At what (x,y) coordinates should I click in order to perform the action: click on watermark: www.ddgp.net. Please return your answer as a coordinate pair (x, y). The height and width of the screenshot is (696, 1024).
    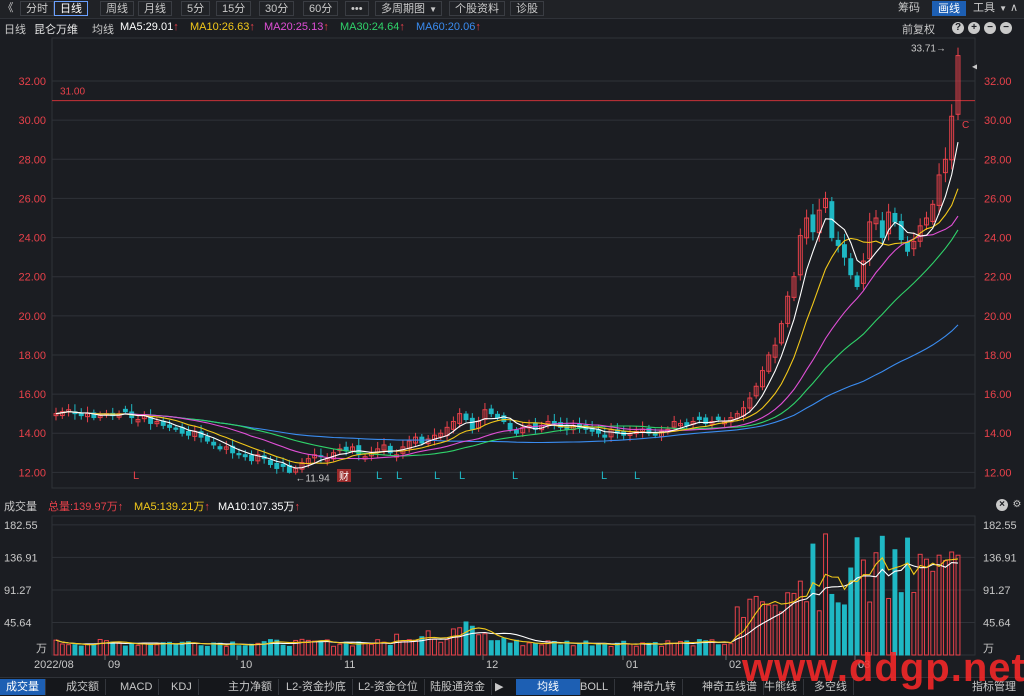
    Looking at the image, I should click on (883, 668).